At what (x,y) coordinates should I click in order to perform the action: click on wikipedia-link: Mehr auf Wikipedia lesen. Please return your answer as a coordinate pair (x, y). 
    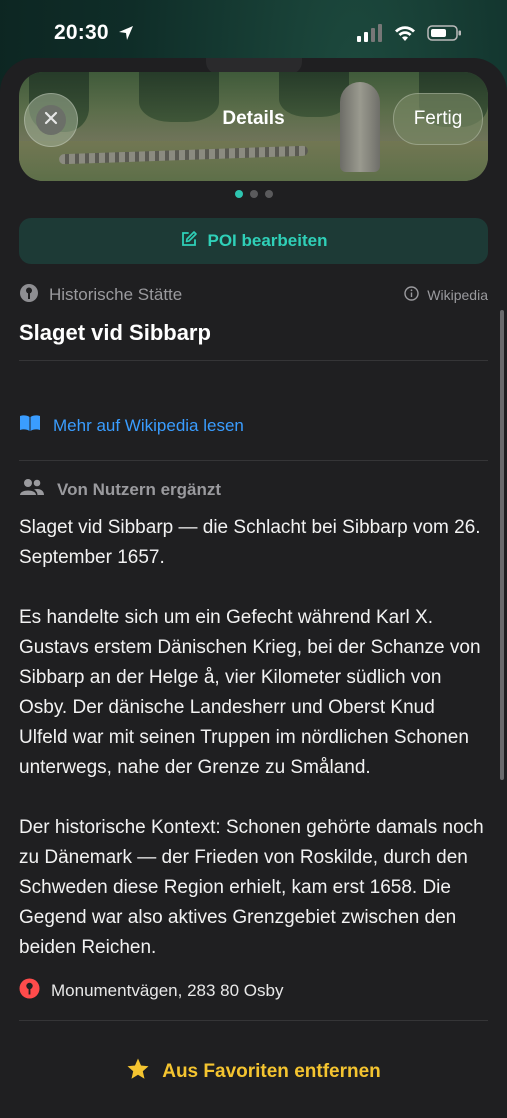
    Looking at the image, I should click on (131, 425).